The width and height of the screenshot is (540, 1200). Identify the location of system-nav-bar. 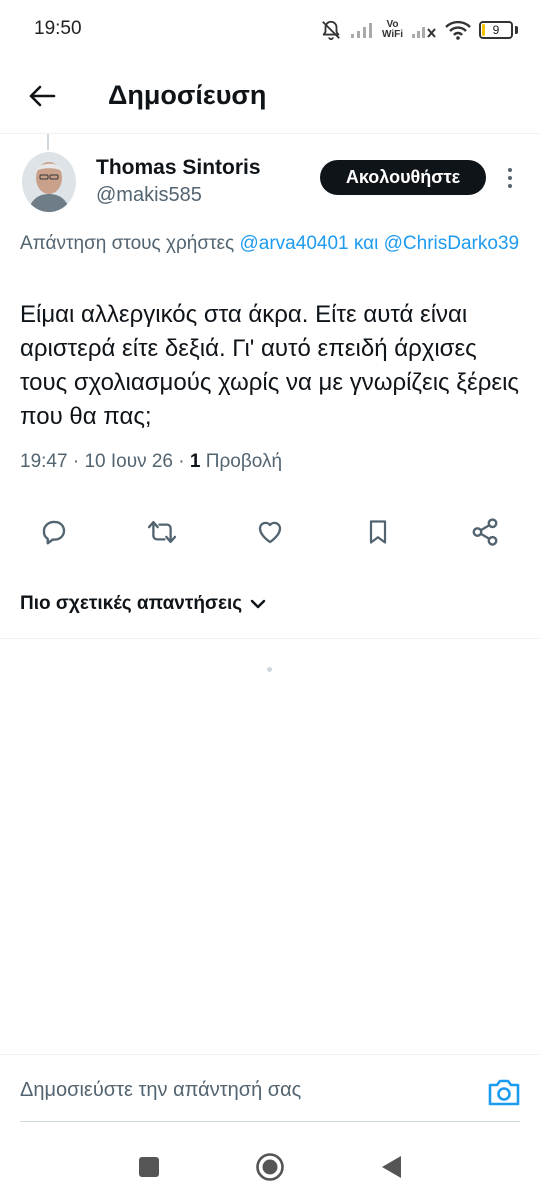
(270, 1167).